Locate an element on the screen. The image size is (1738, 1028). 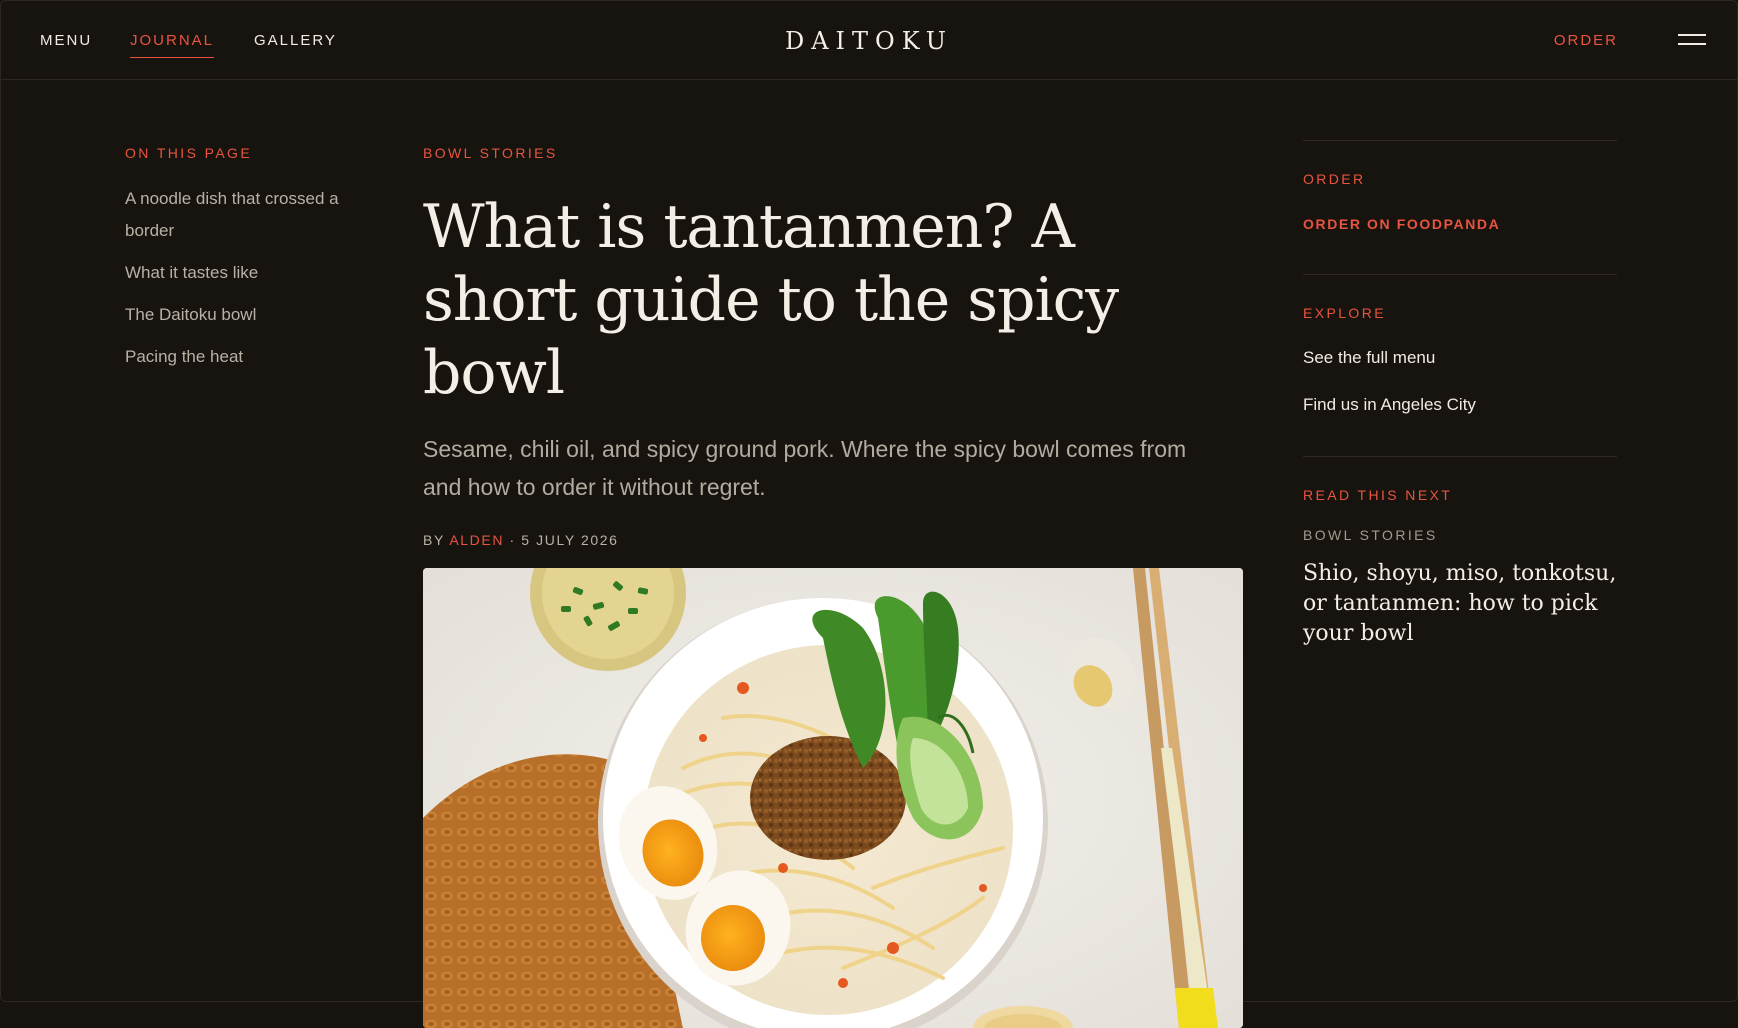
next-article-category: BOWL STORIES is located at coordinates (1370, 535).